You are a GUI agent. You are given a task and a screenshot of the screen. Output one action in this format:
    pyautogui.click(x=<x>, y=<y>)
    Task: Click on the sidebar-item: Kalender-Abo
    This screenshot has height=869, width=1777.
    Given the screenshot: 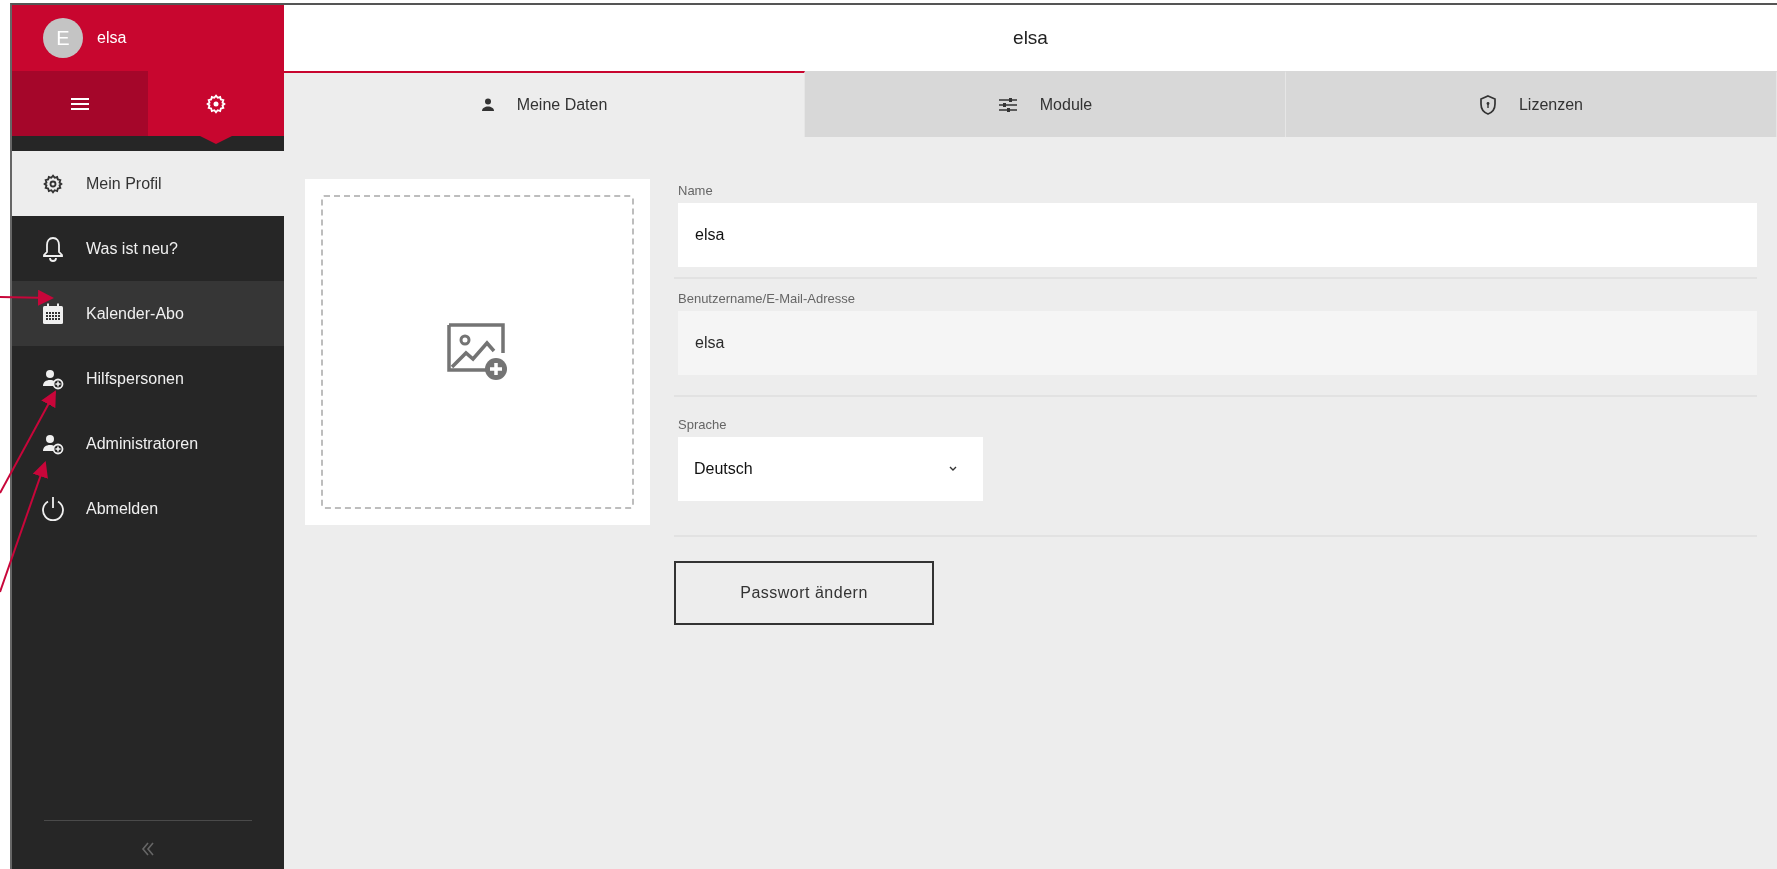 What is the action you would take?
    pyautogui.click(x=148, y=313)
    